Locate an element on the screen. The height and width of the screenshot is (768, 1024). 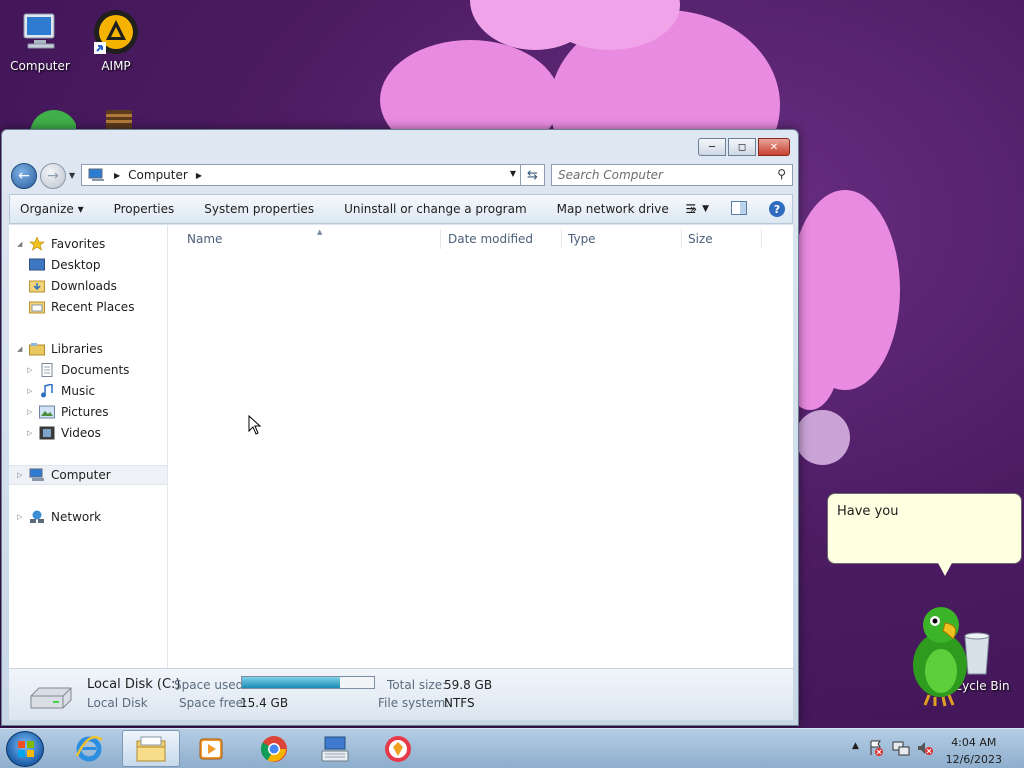
computer-icon is located at coordinates (37, 475).